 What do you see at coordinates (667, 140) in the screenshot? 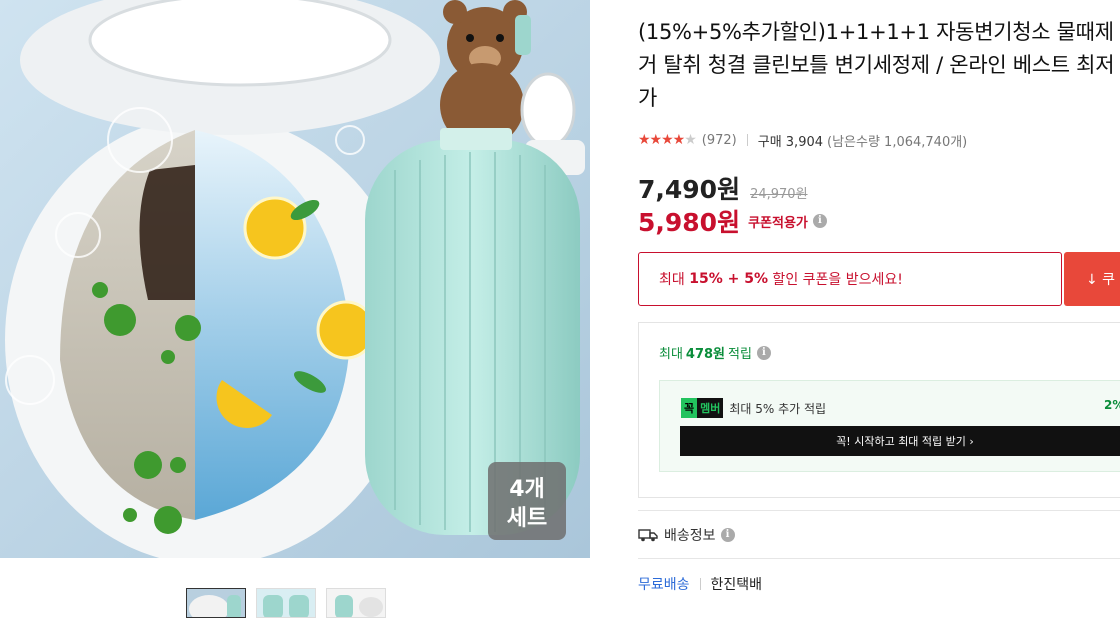
I see `star-icon: ★★★★★` at bounding box center [667, 140].